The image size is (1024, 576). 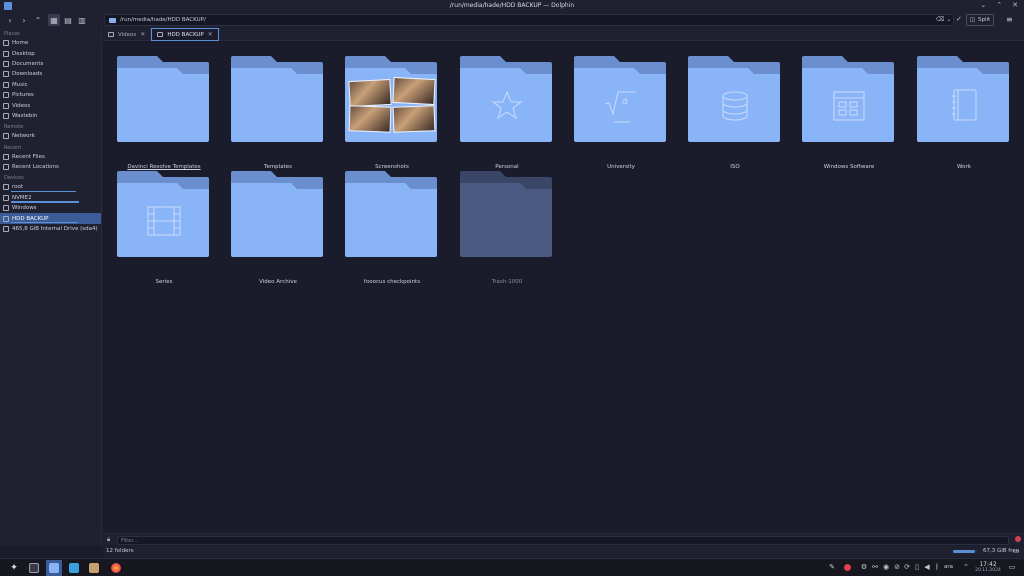 I want to click on network-tray-icon: ⚙, so click(x=864, y=567).